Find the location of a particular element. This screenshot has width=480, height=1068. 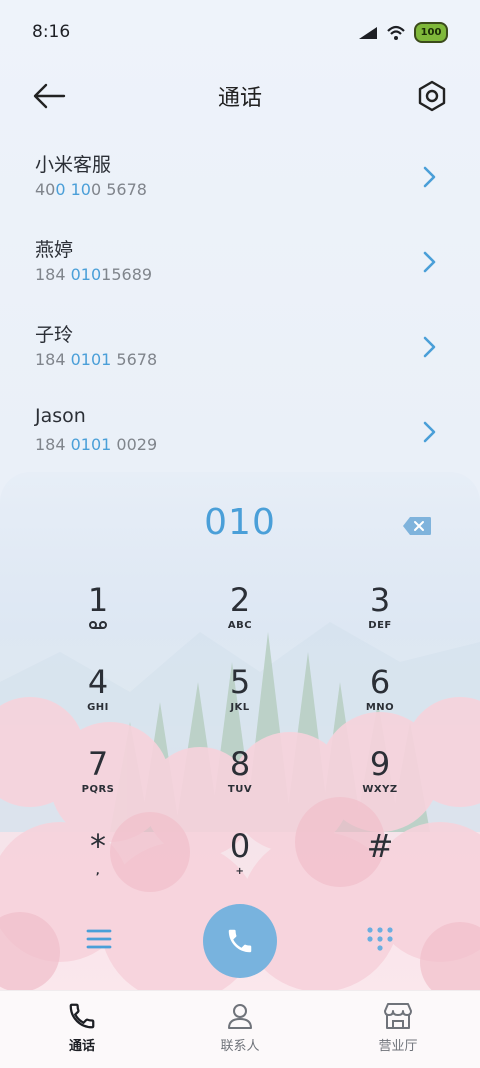

key-digit: 5 is located at coordinates (240, 682).